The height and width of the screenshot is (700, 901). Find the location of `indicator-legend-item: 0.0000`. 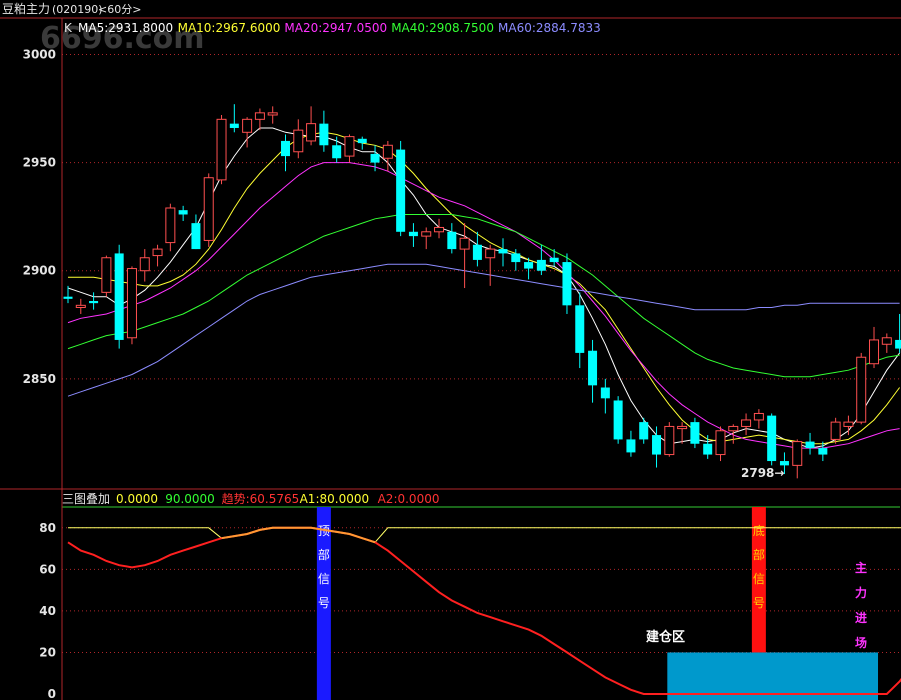

indicator-legend-item: 0.0000 is located at coordinates (137, 499).